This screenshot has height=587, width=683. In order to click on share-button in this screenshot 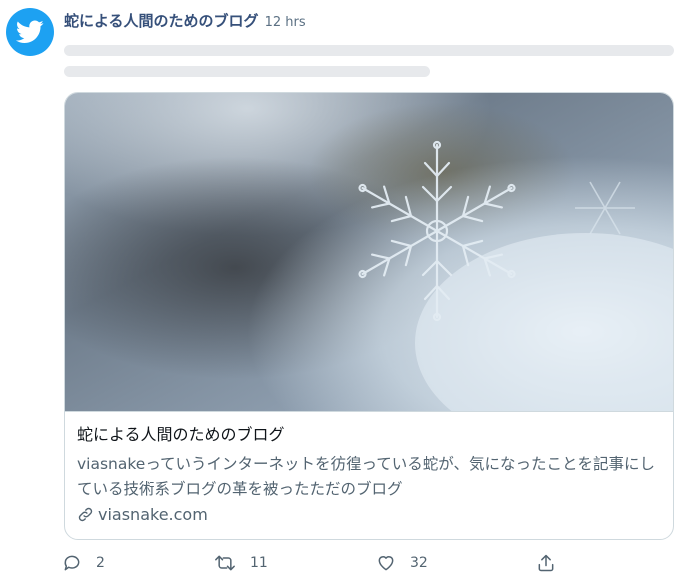, I will do `click(553, 563)`.